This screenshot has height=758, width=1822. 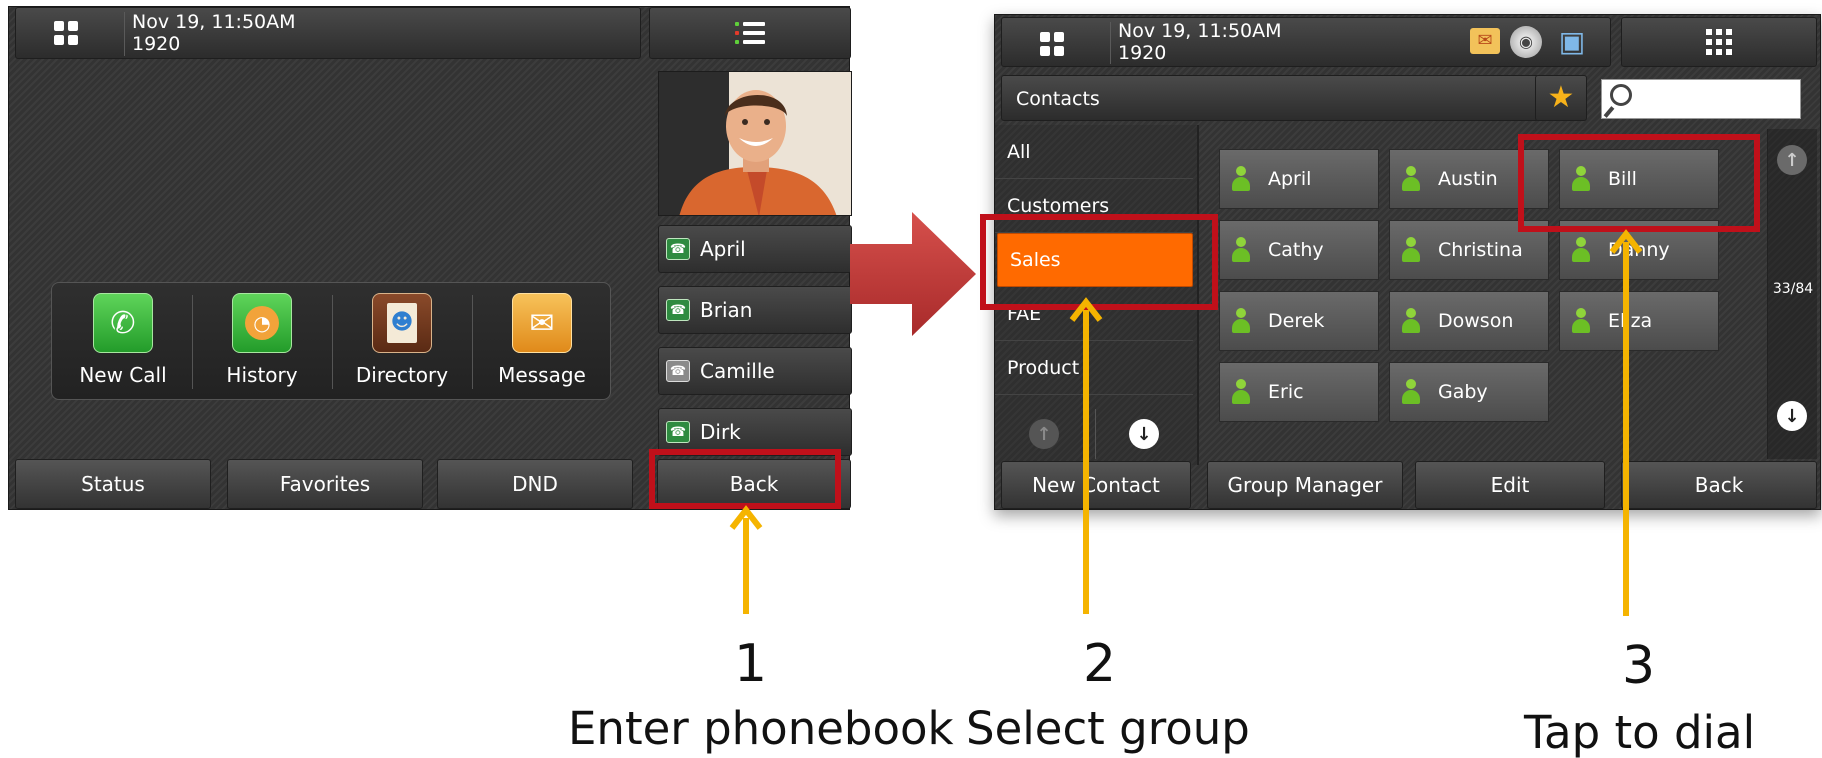 I want to click on contact-scroll-down-icon: ↓, so click(x=1792, y=416).